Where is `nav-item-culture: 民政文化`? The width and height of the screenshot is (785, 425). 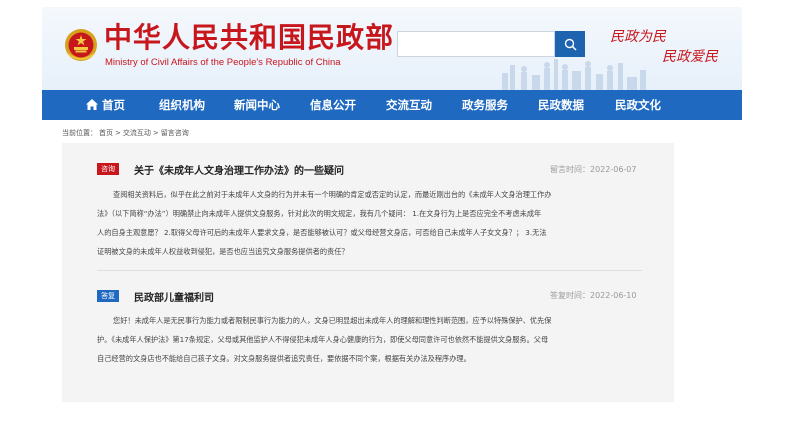
nav-item-culture: 民政文化 is located at coordinates (638, 105).